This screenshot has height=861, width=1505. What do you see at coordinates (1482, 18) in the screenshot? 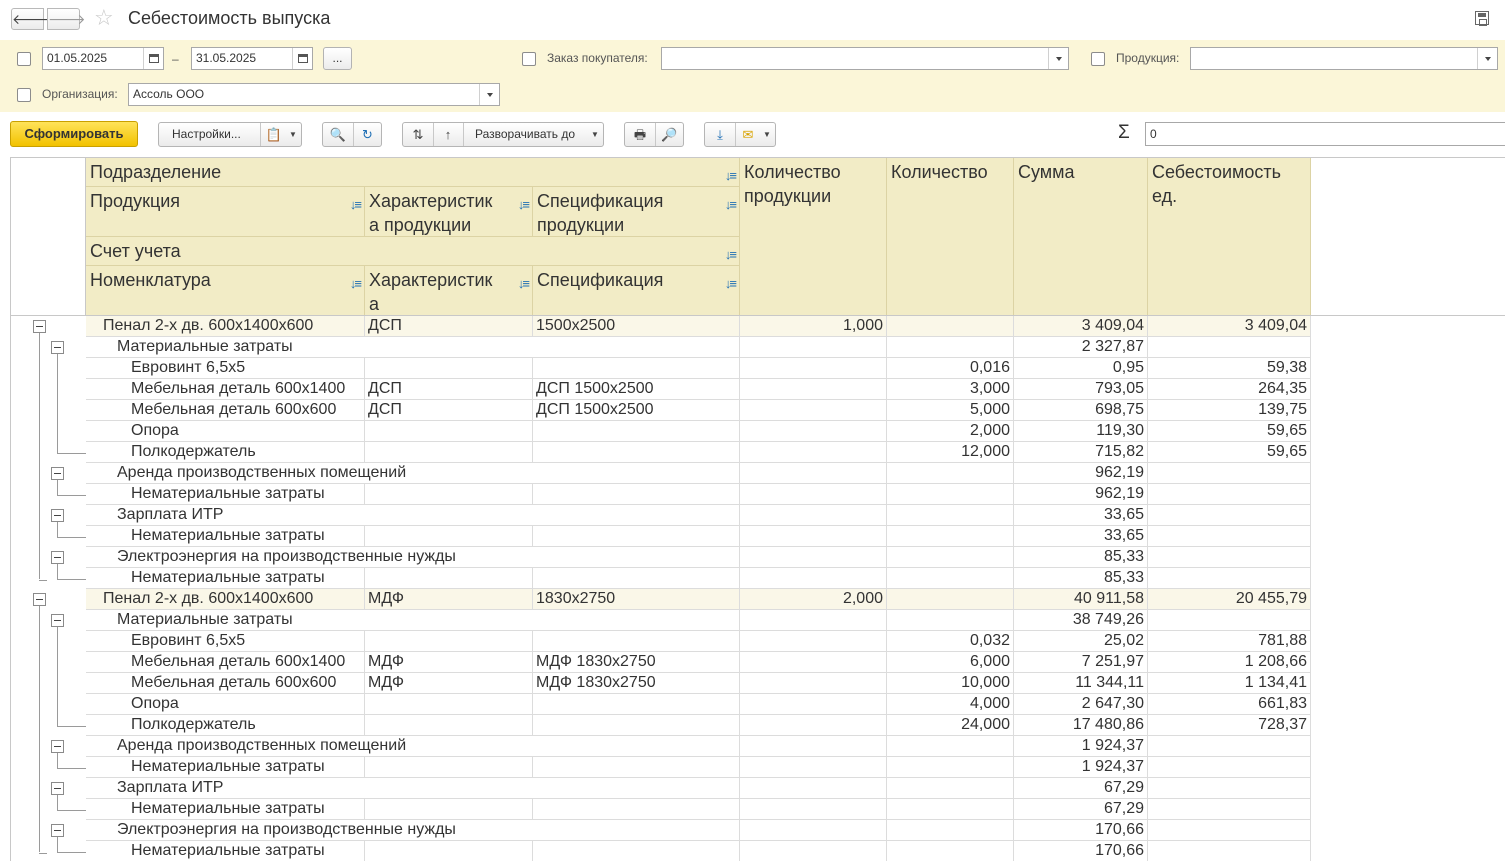
I see `save-icon` at bounding box center [1482, 18].